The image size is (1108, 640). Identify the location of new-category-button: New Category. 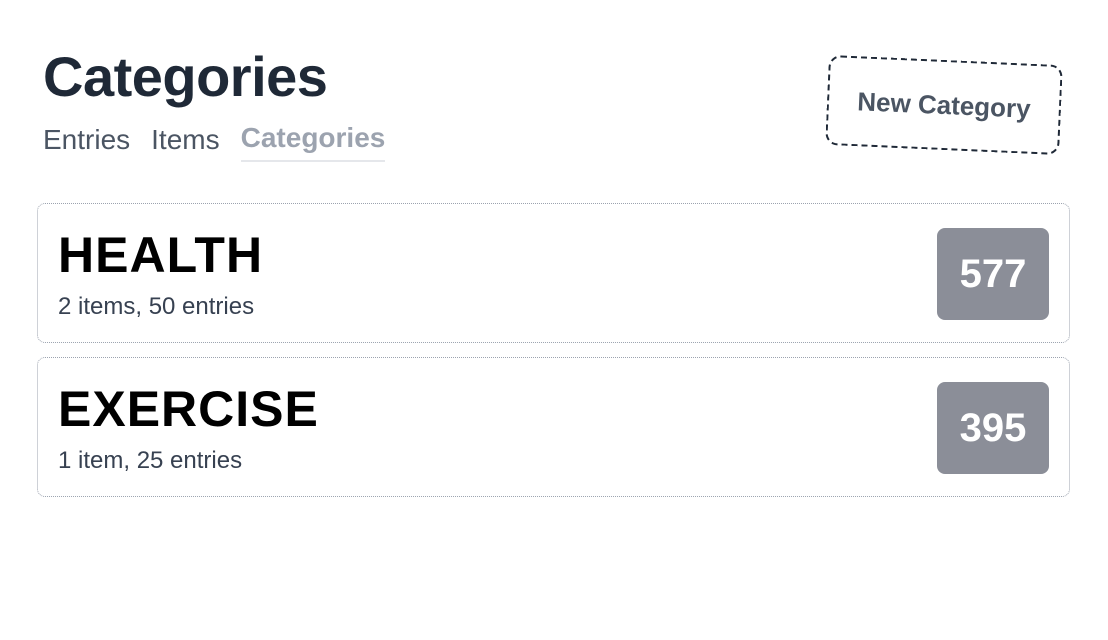
(944, 105).